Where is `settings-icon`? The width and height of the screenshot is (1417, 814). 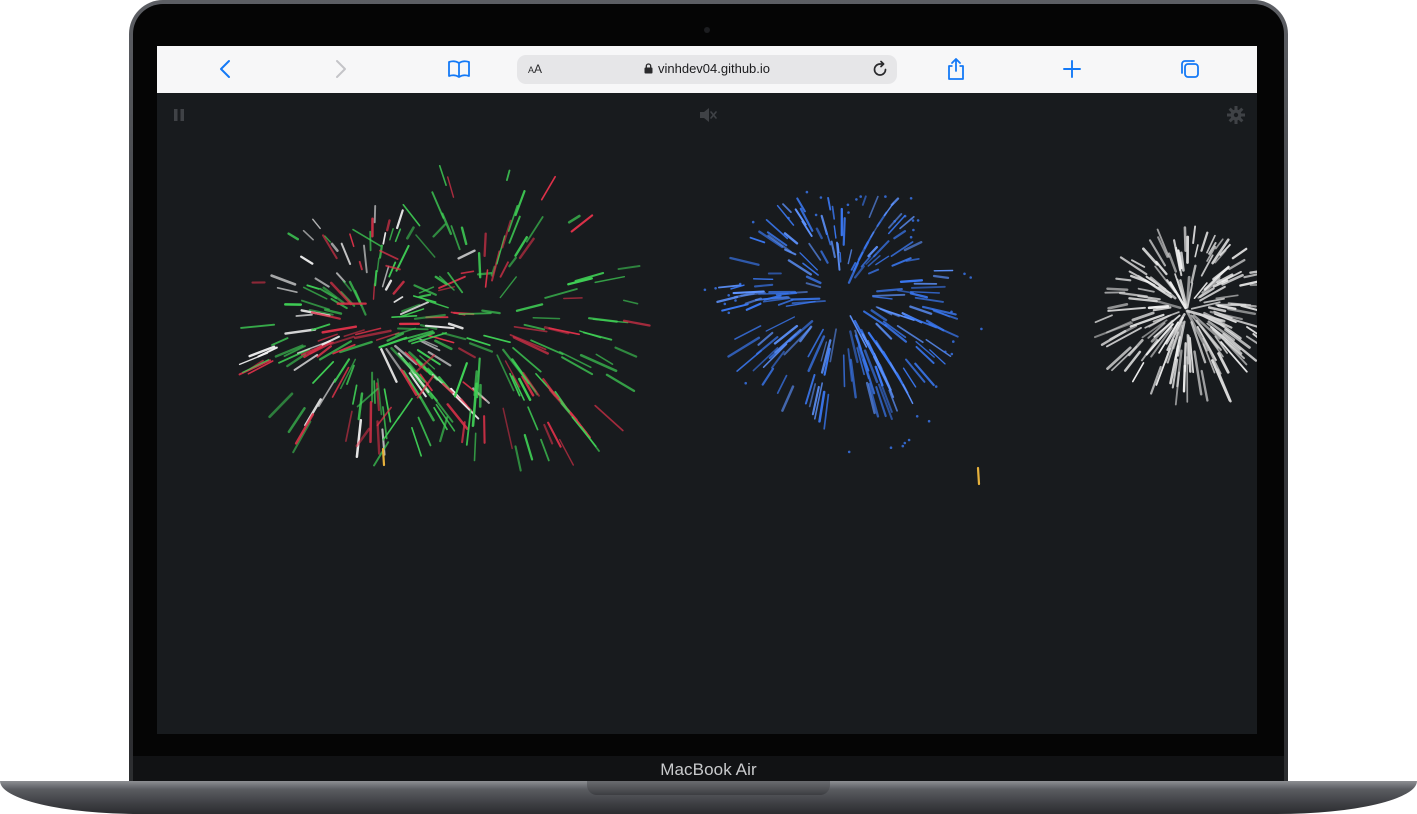
settings-icon is located at coordinates (1236, 117).